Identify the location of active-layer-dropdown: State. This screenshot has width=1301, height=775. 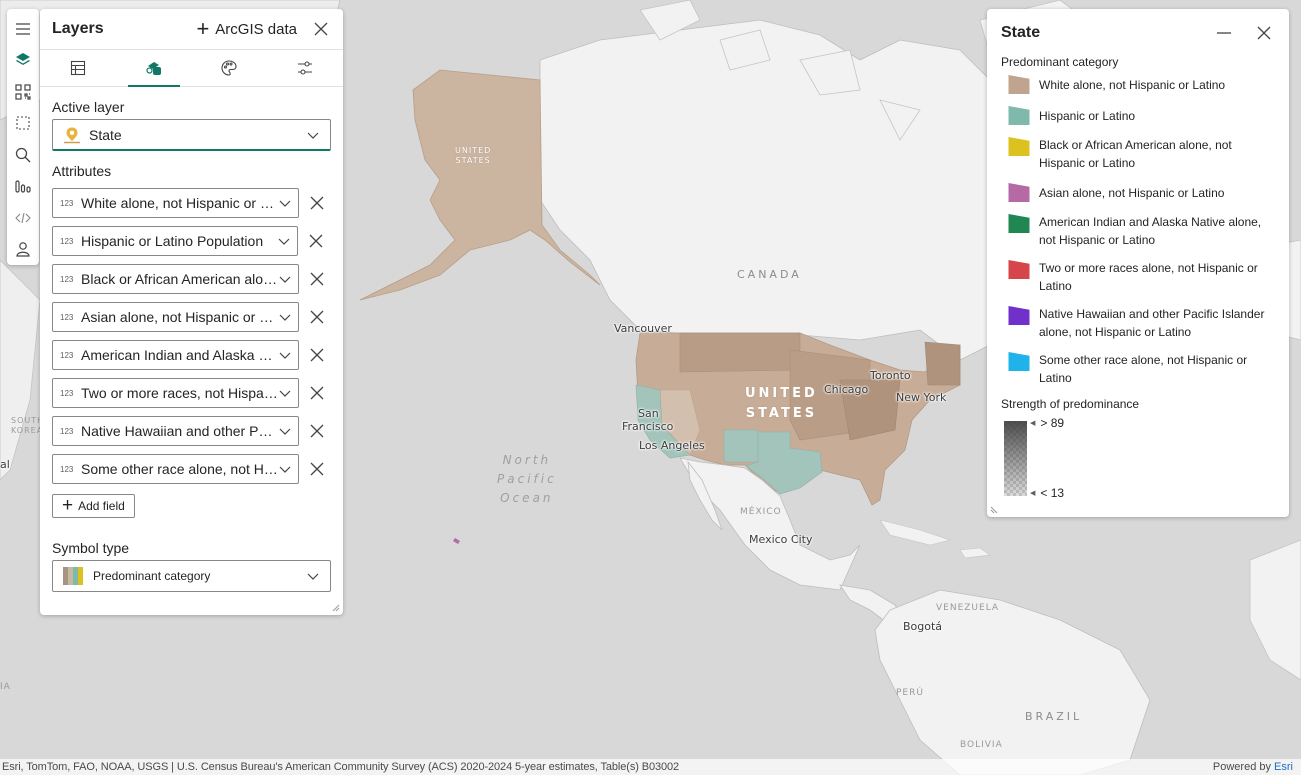
(191, 135).